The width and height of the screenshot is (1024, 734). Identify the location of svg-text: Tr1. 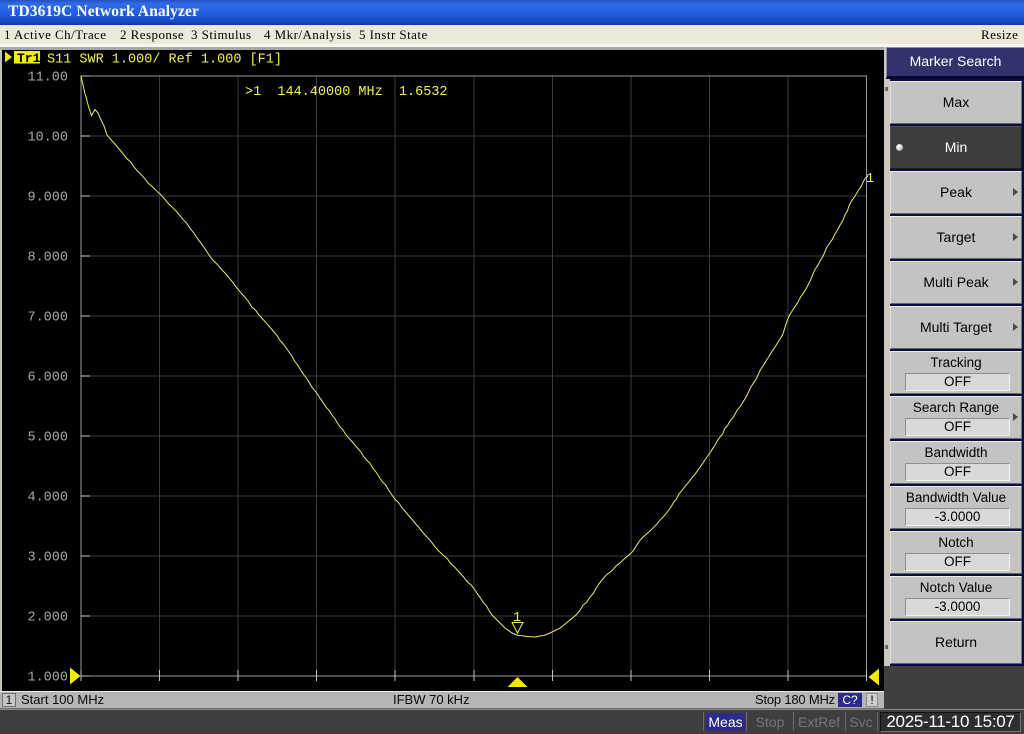
(29, 58).